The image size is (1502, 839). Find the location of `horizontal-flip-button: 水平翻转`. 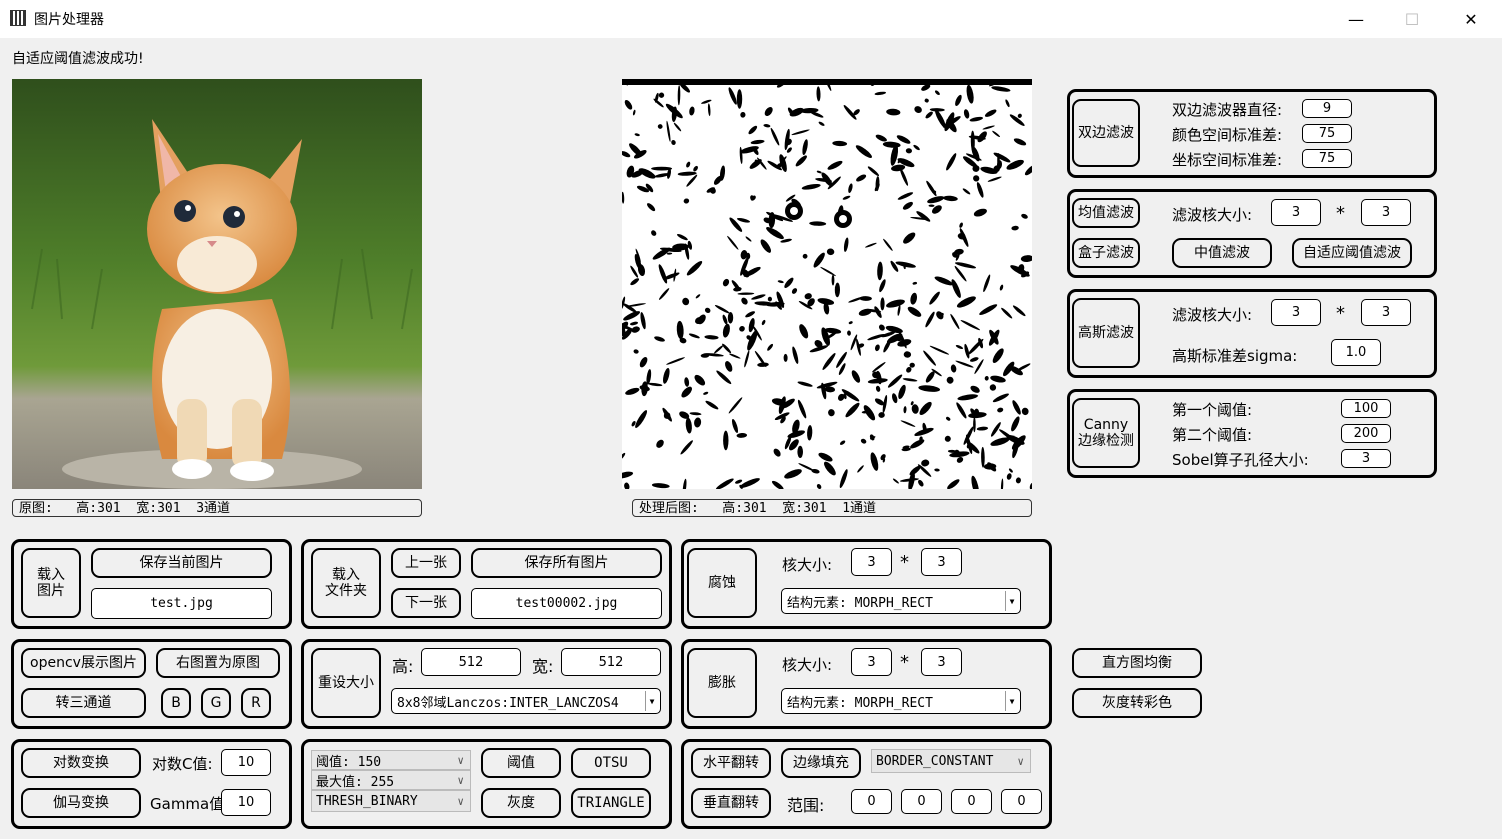

horizontal-flip-button: 水平翻转 is located at coordinates (731, 763).